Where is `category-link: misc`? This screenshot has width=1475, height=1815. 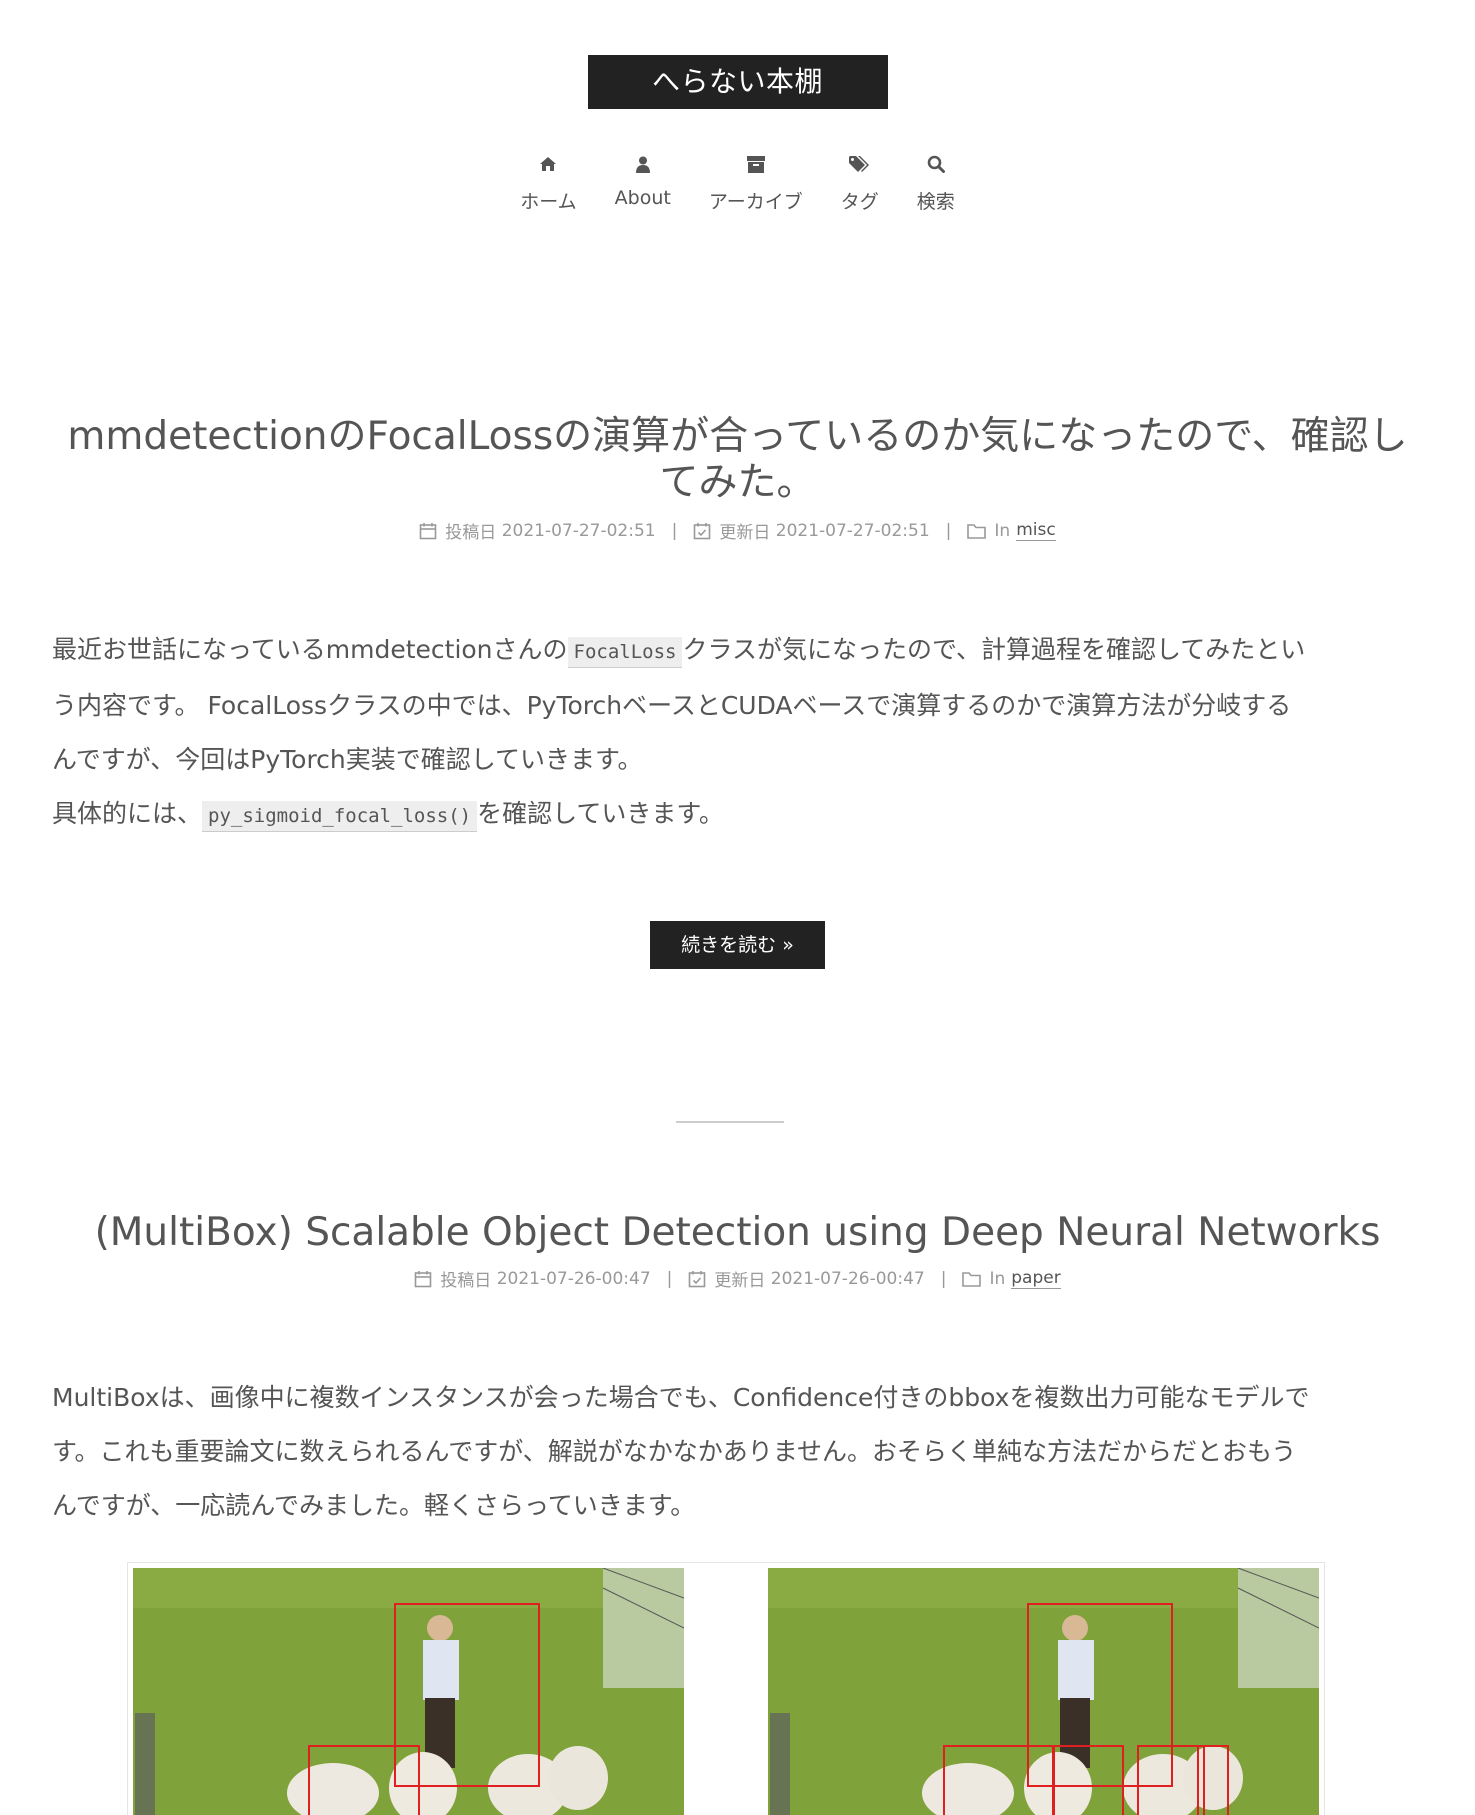 category-link: misc is located at coordinates (1036, 530).